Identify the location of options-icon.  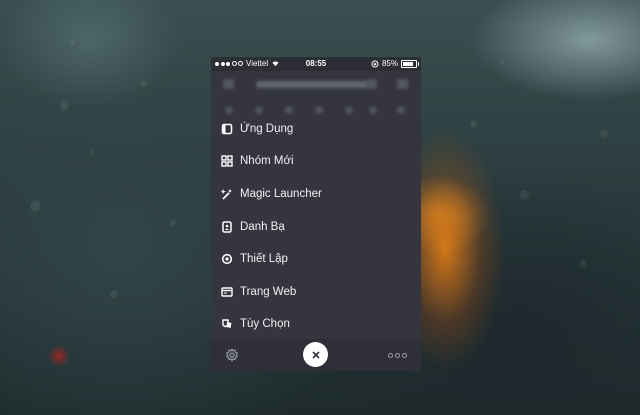
(227, 324).